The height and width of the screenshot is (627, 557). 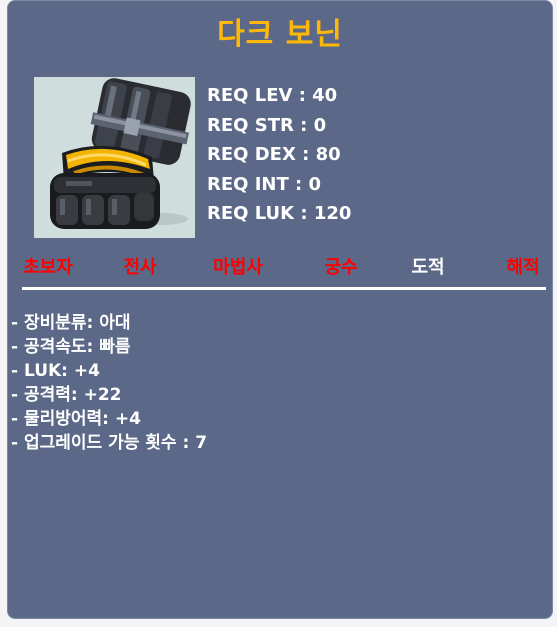 What do you see at coordinates (264, 184) in the screenshot?
I see `req-int: REQ INT : 0` at bounding box center [264, 184].